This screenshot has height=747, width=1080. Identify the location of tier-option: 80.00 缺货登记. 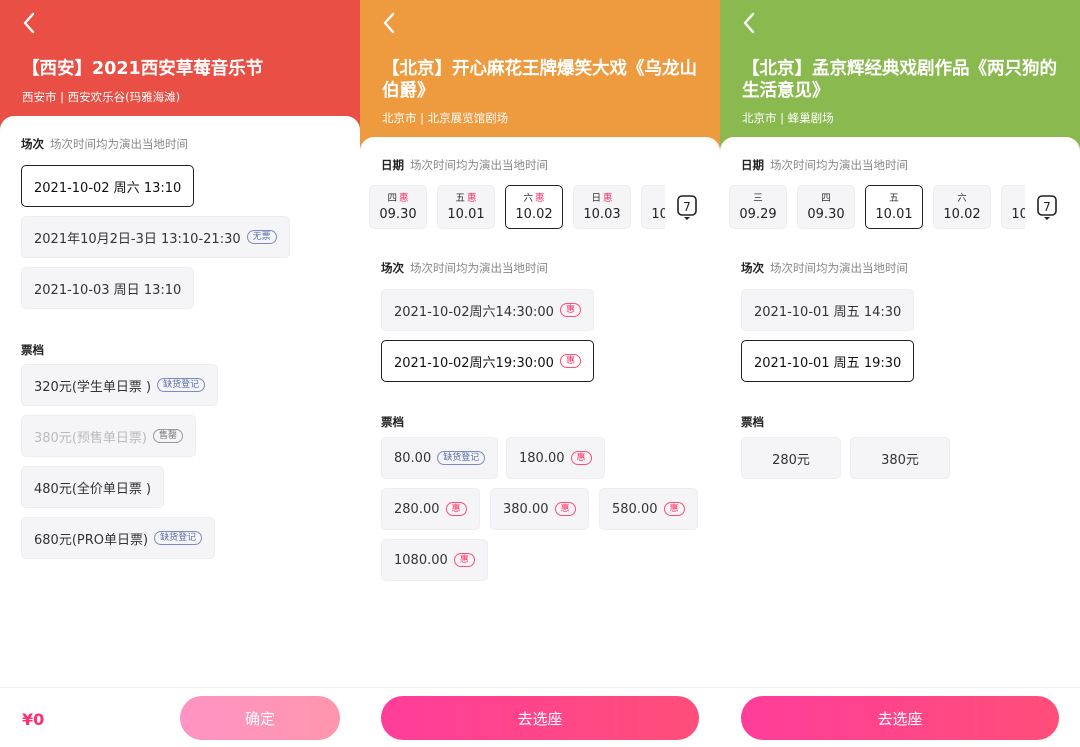
(440, 458).